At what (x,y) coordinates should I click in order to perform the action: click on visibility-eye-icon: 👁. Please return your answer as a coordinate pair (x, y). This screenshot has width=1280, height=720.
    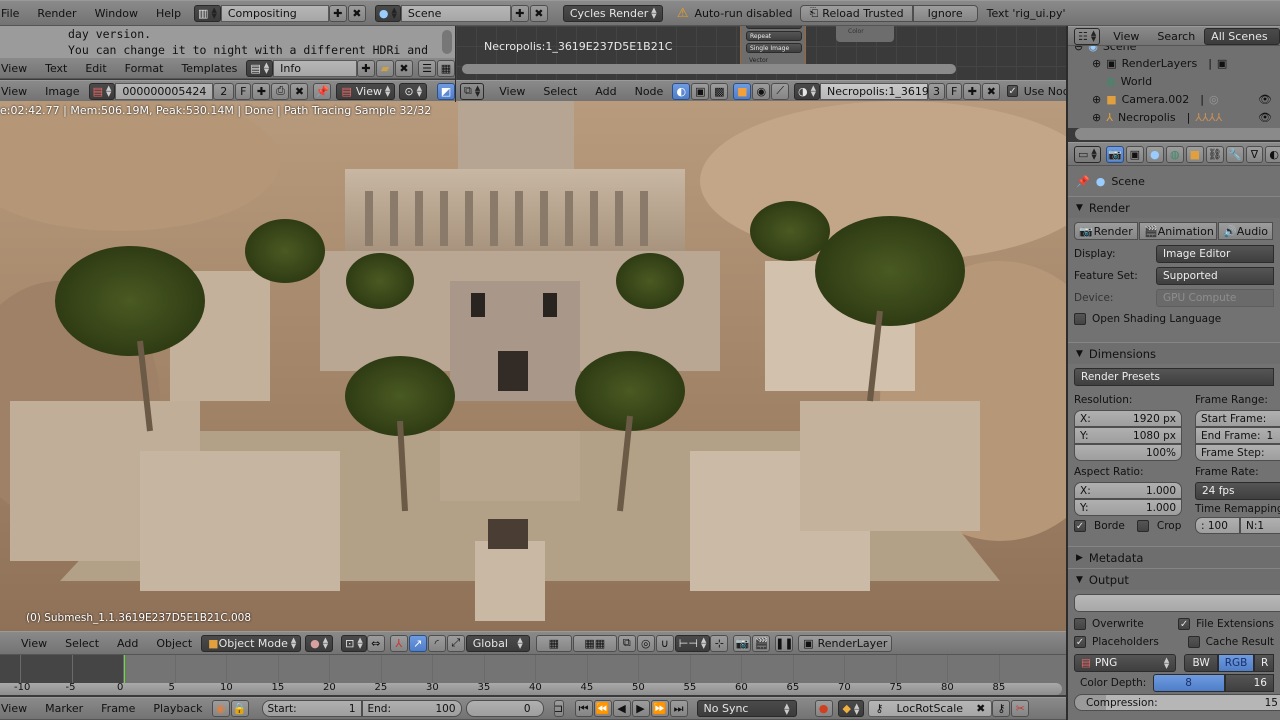
    Looking at the image, I should click on (1265, 117).